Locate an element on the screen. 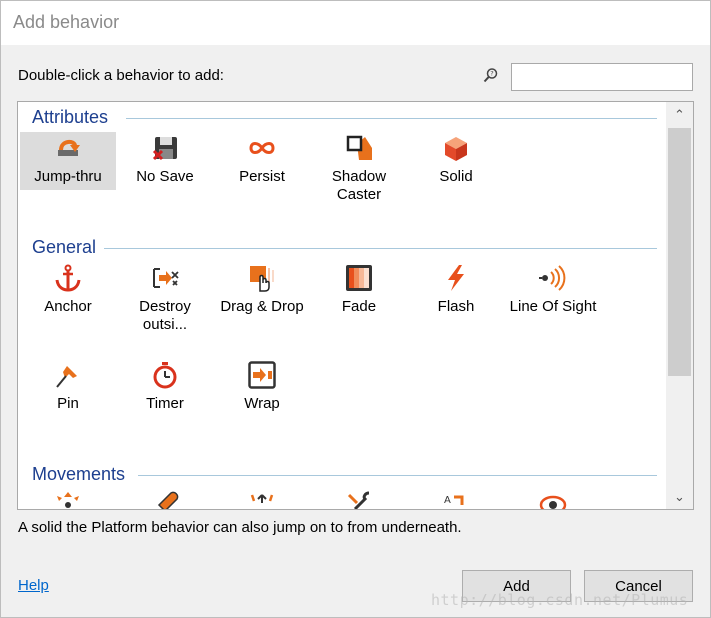 The height and width of the screenshot is (618, 711). watermark: http://blog.csdn.net/Plumus is located at coordinates (560, 600).